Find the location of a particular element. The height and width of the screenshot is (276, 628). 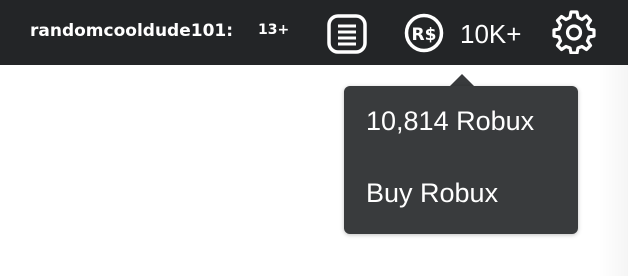

buy-robux-link: Buy Robux is located at coordinates (432, 193).